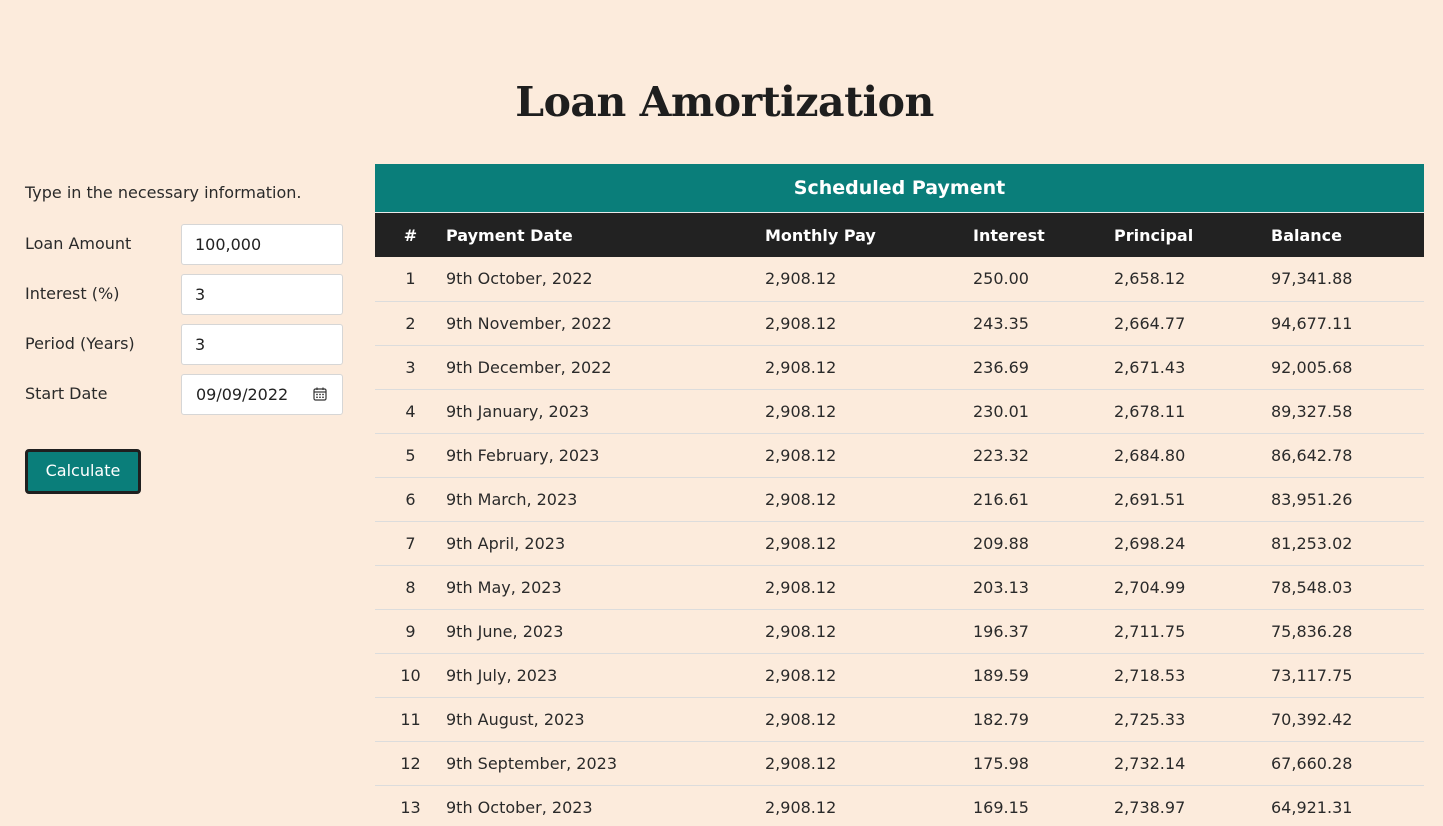  I want to click on page-title: Loan Amortization, so click(724, 102).